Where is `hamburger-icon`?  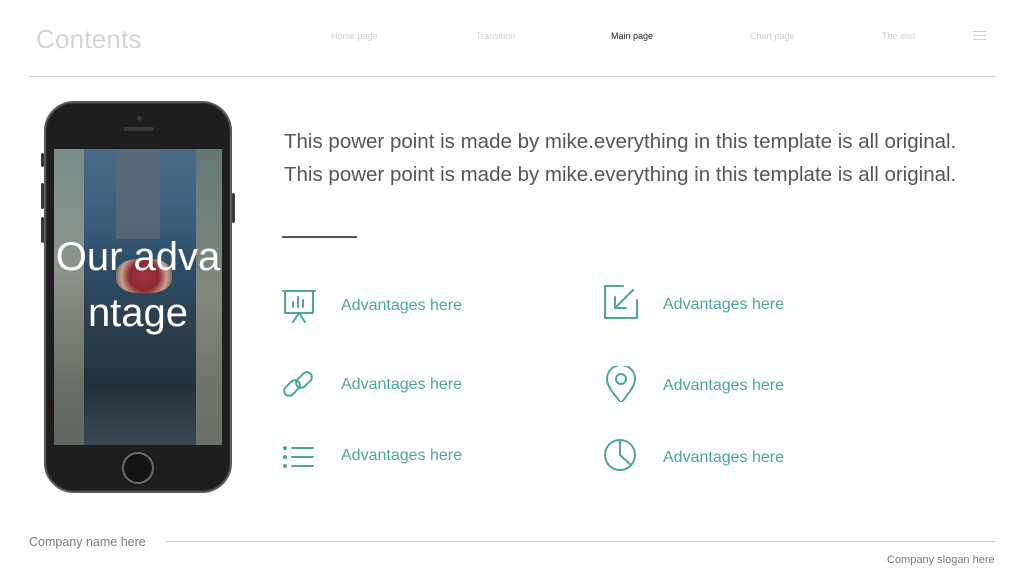 hamburger-icon is located at coordinates (979, 36).